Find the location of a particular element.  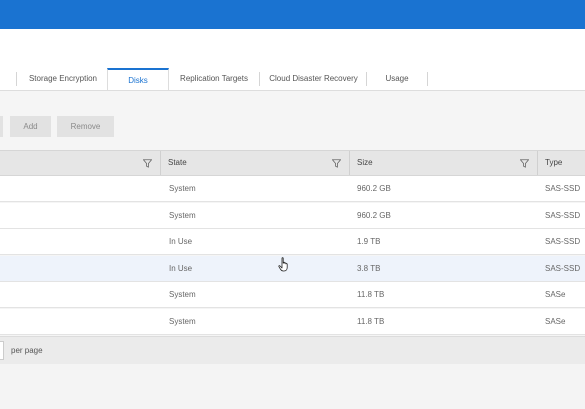

column-header-state: State is located at coordinates (243, 163).